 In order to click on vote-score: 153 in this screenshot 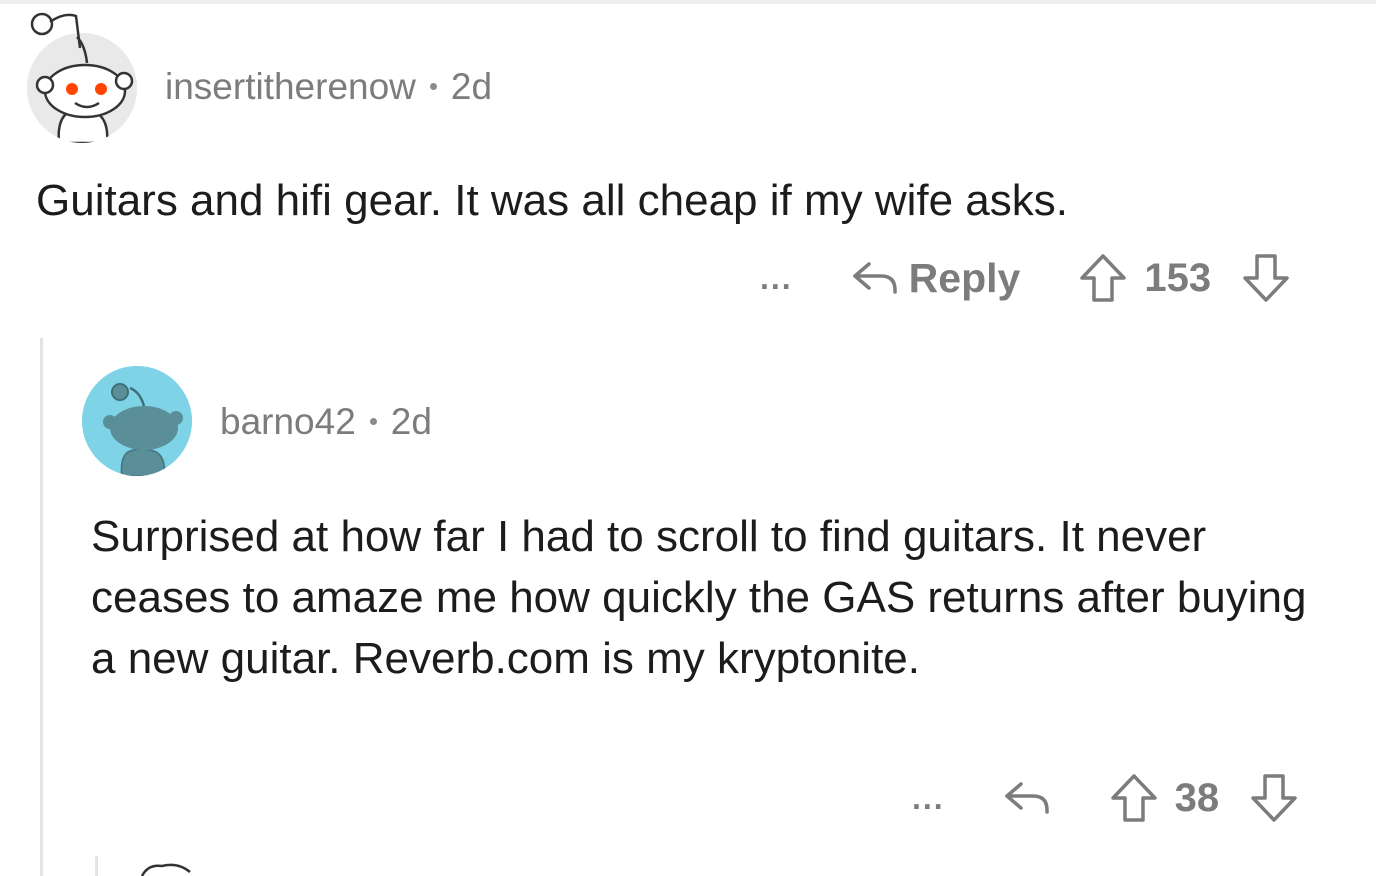, I will do `click(1178, 277)`.